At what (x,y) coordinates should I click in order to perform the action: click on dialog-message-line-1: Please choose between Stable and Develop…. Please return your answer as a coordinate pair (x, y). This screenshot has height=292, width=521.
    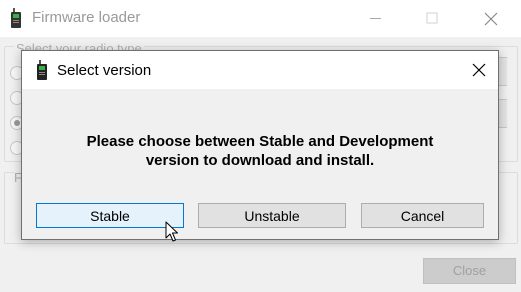
    Looking at the image, I should click on (260, 141).